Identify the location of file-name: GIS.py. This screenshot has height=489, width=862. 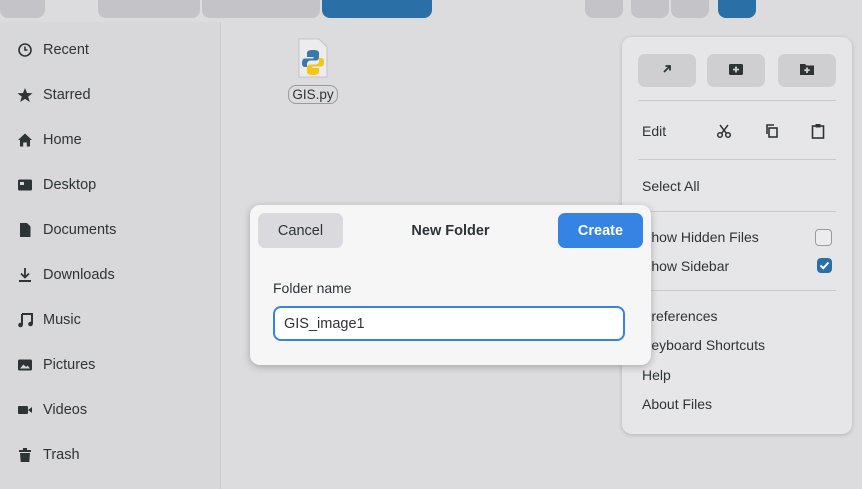
(313, 94).